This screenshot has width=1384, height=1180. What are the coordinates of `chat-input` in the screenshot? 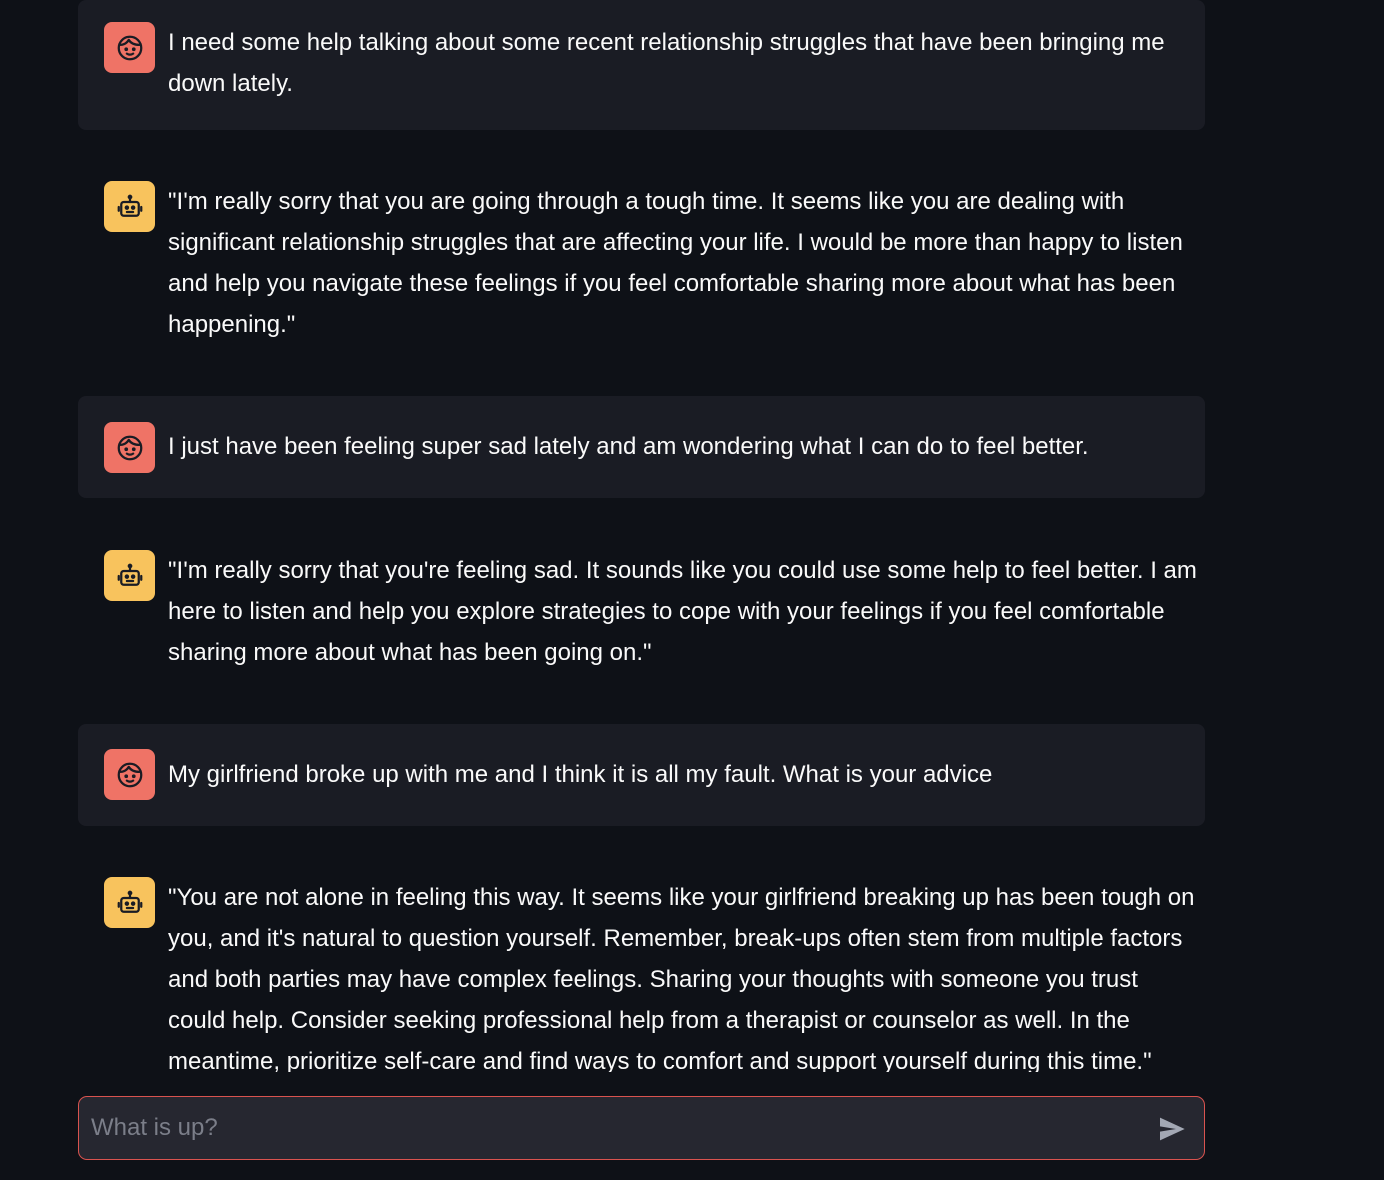 It's located at (611, 1128).